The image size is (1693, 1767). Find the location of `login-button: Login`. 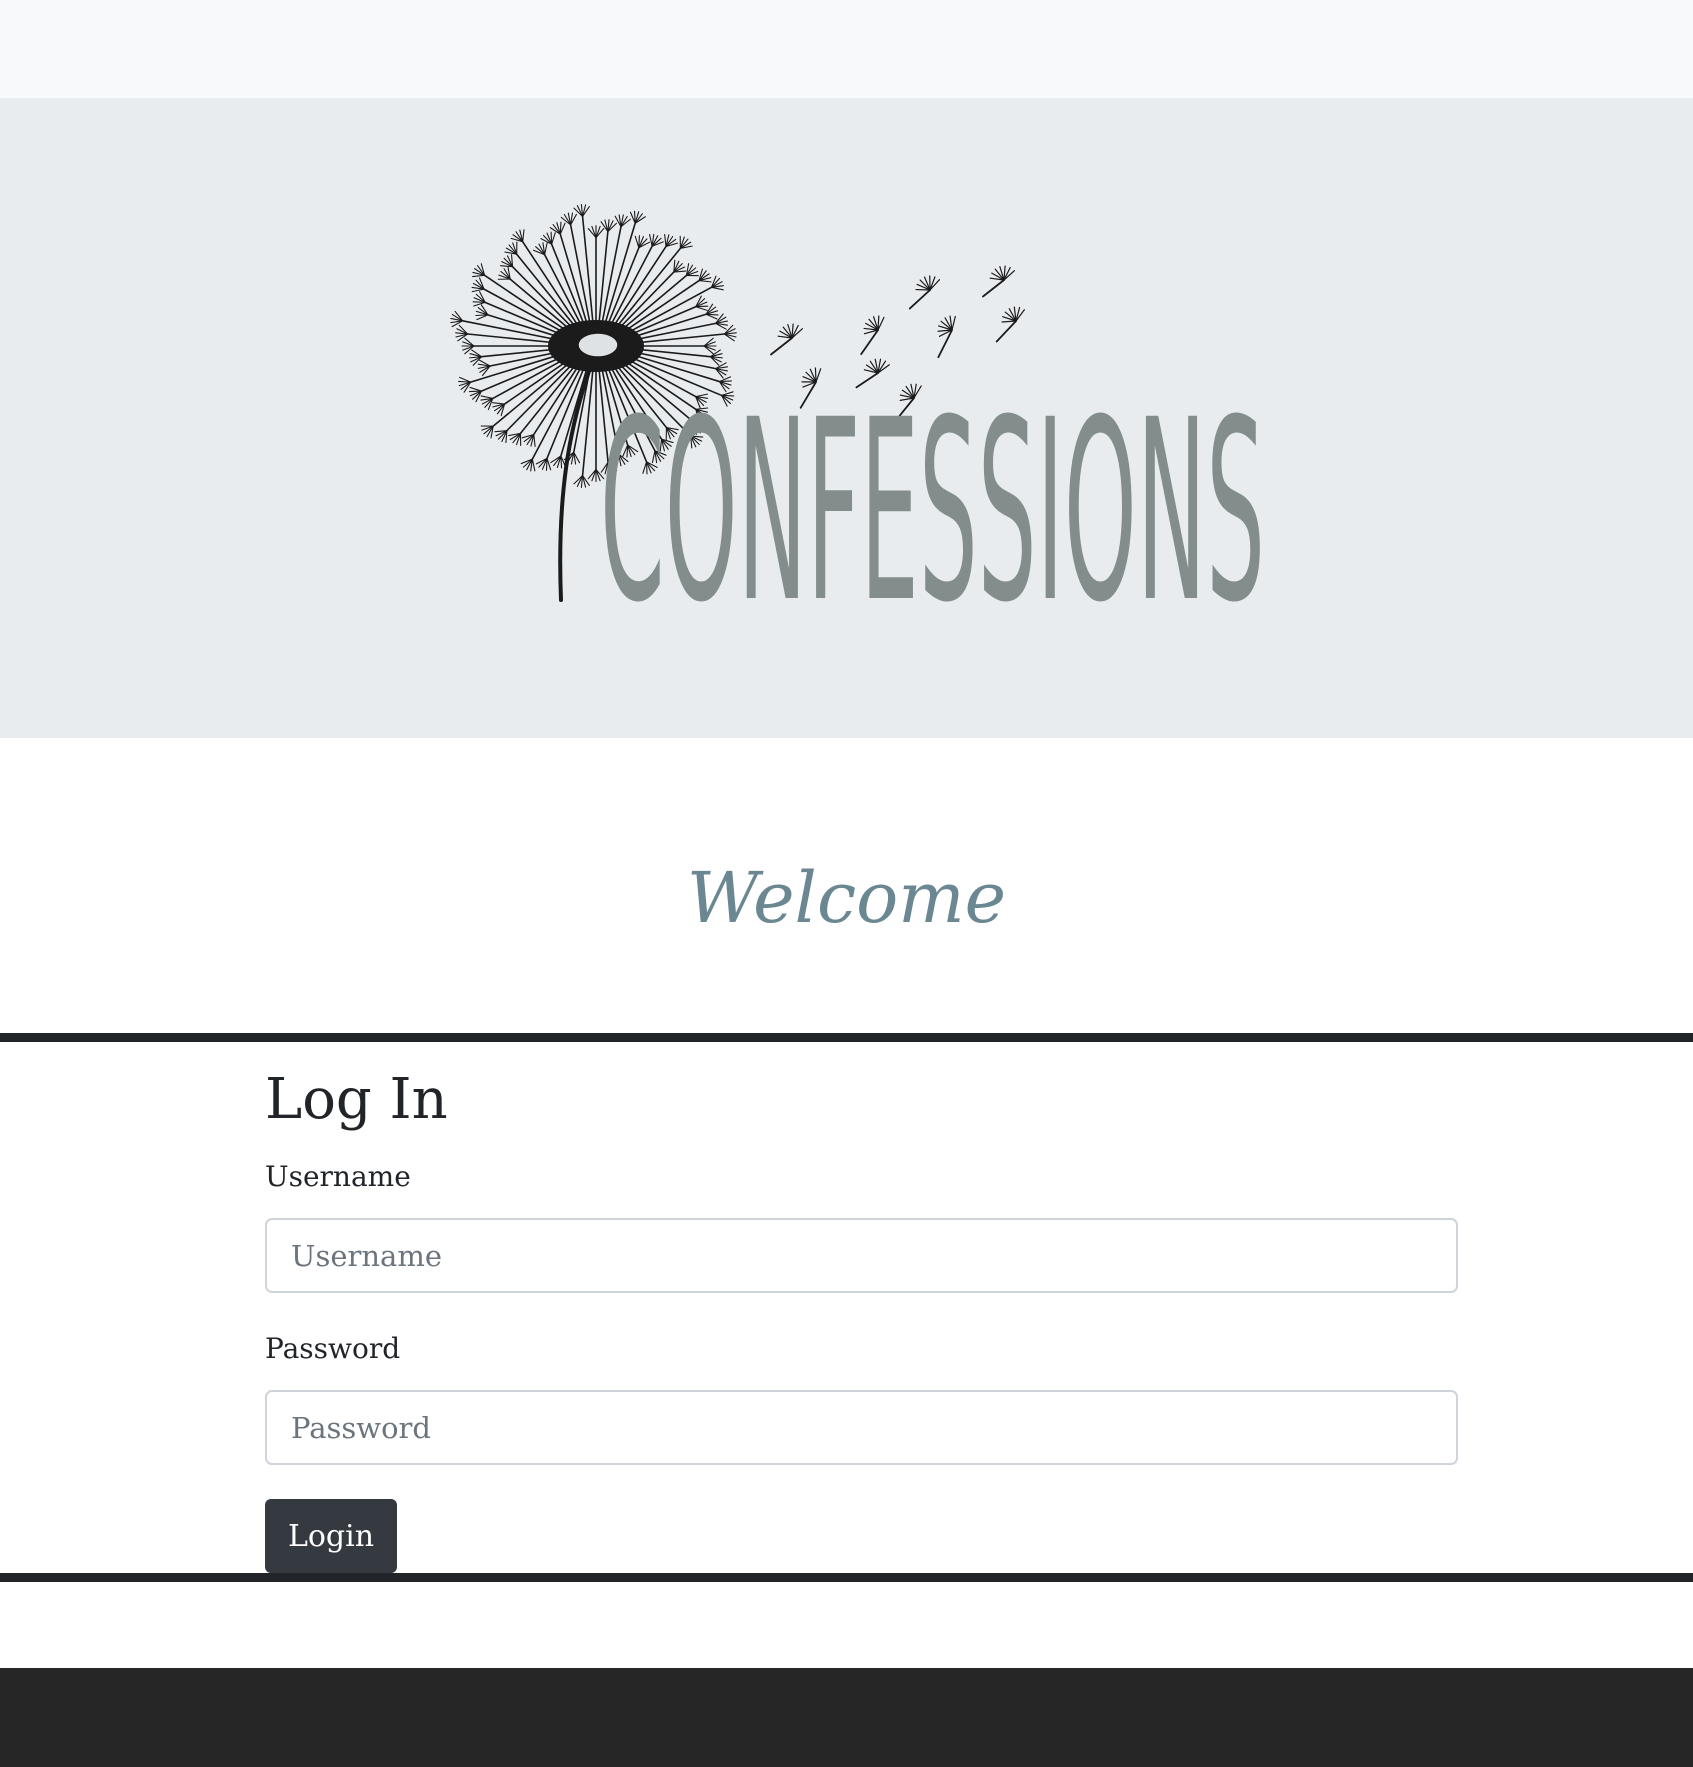

login-button: Login is located at coordinates (331, 1536).